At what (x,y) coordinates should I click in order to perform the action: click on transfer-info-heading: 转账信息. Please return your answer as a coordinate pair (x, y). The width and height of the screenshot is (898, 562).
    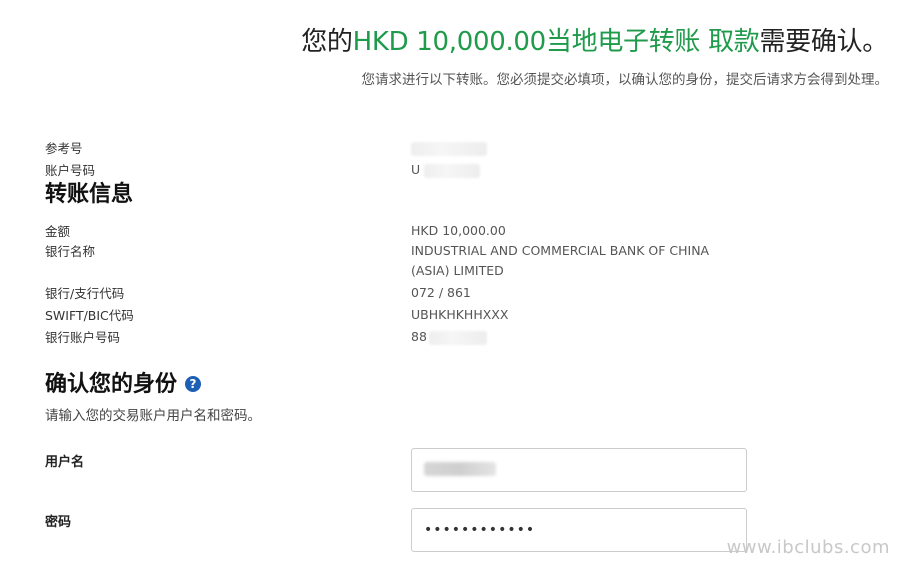
    Looking at the image, I should click on (89, 194).